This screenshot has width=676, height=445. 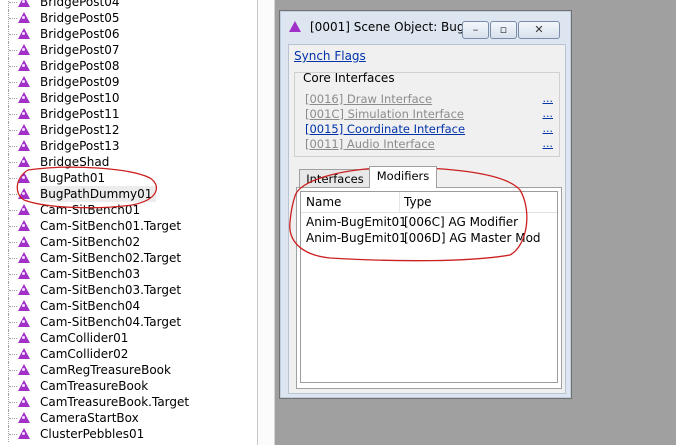 What do you see at coordinates (368, 99) in the screenshot?
I see `interface-link: [0016] Draw Interface` at bounding box center [368, 99].